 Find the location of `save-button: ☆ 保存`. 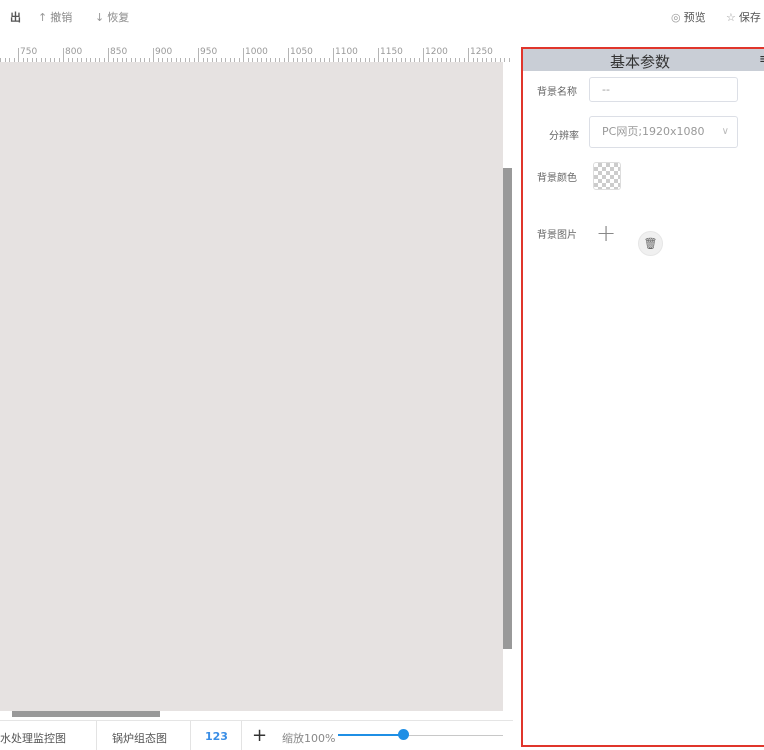

save-button: ☆ 保存 is located at coordinates (743, 17).